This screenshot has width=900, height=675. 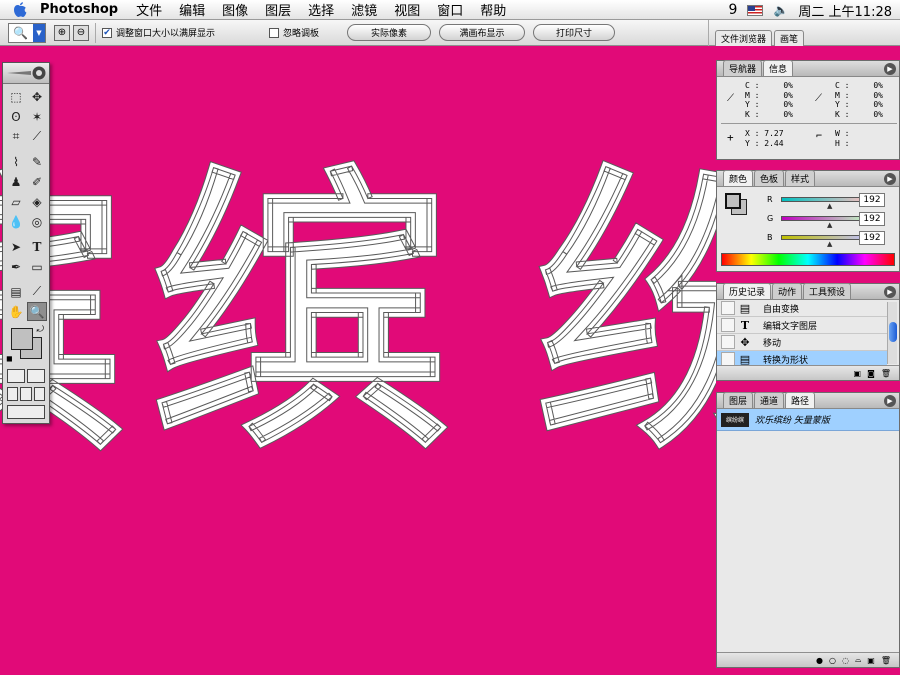 What do you see at coordinates (16, 376) in the screenshot?
I see `standard-mode-button` at bounding box center [16, 376].